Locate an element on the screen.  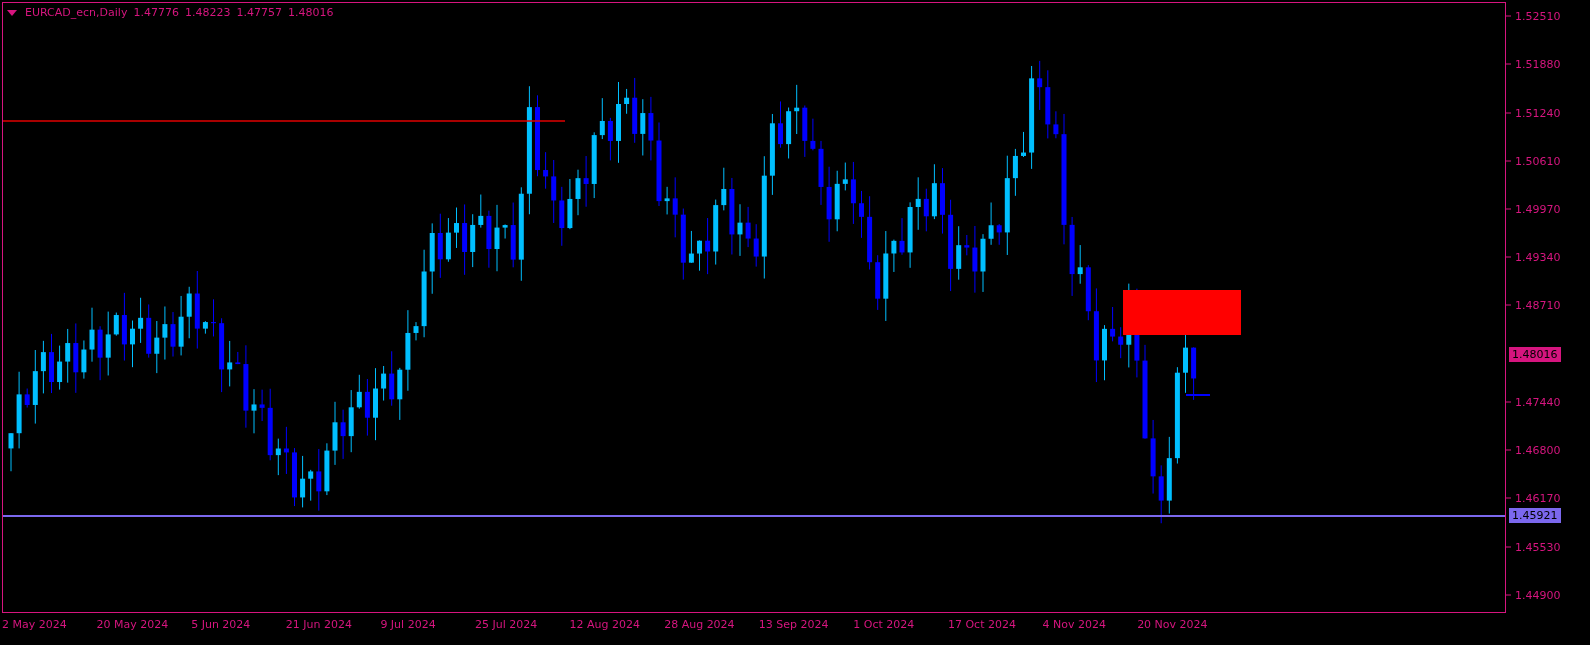
price-label: 1.50610 is located at coordinates (1538, 161).